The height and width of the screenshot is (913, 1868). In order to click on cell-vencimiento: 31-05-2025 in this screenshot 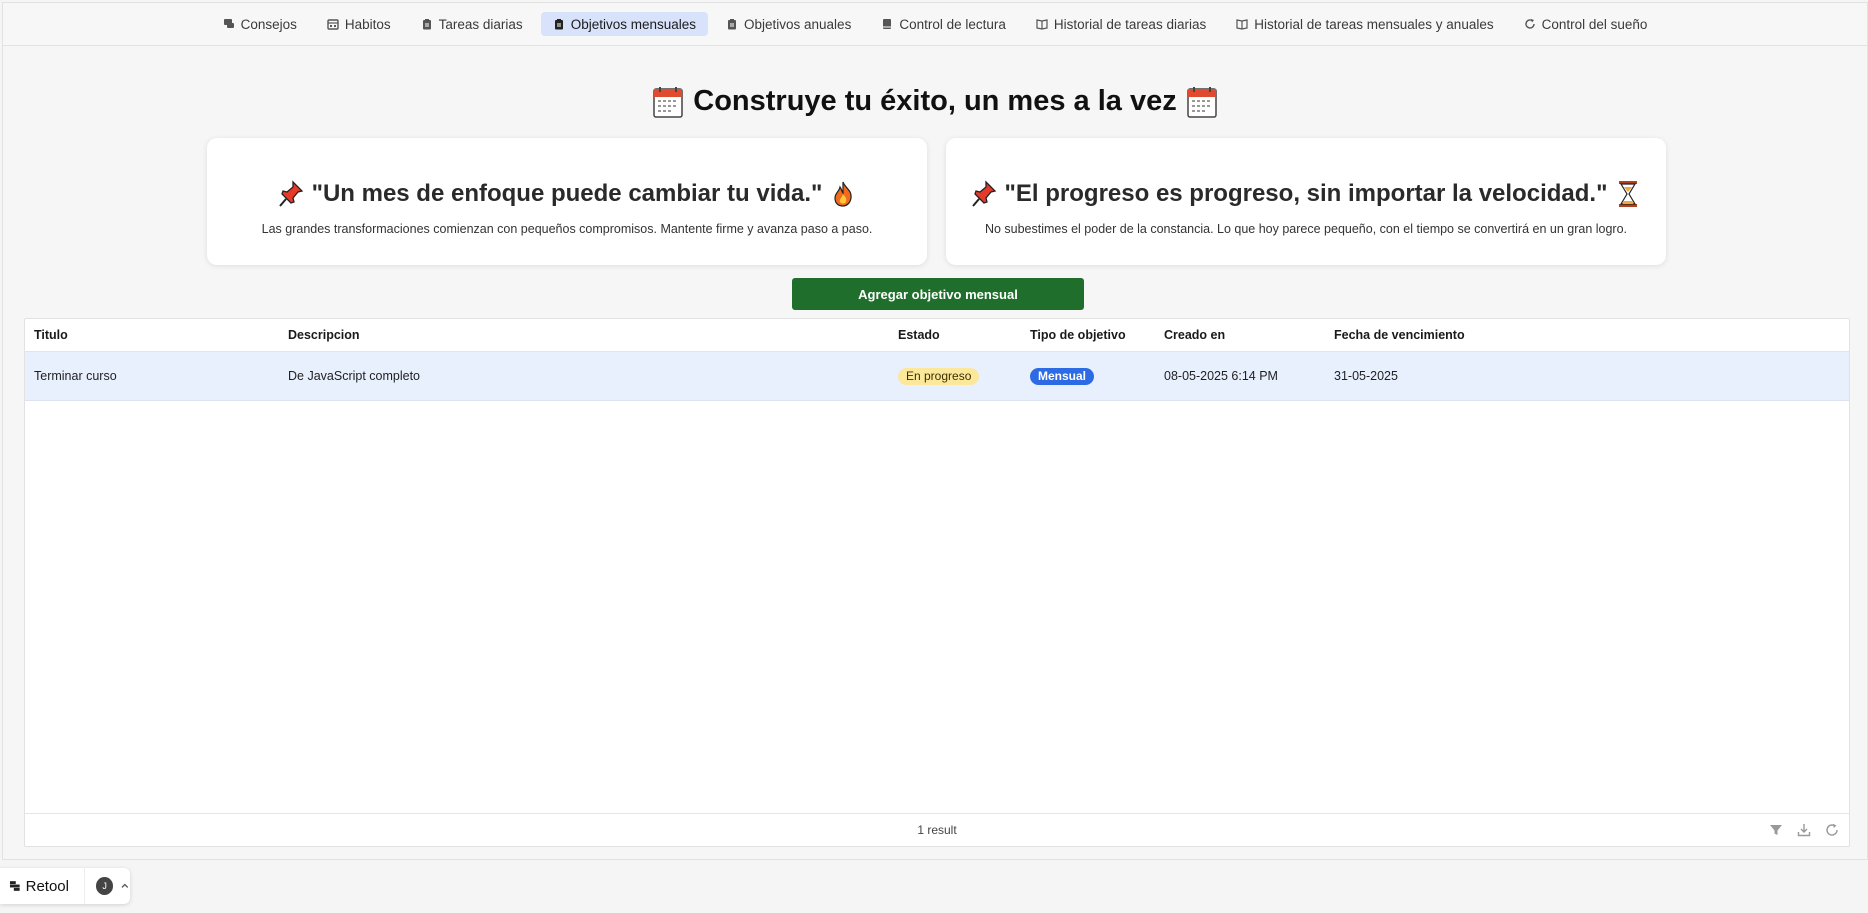, I will do `click(1366, 376)`.